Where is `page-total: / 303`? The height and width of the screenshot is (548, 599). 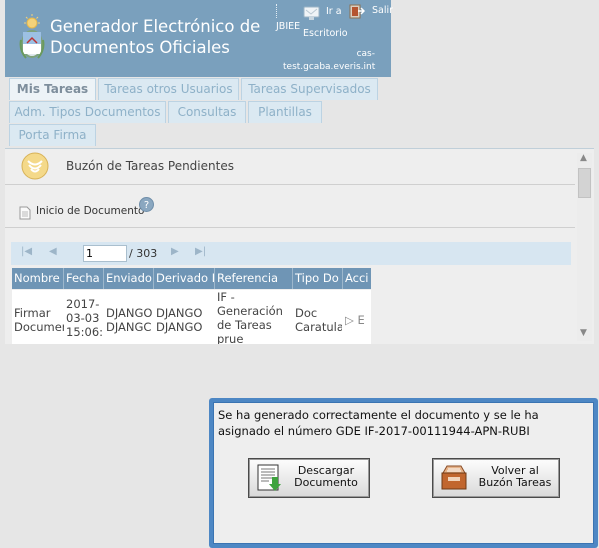
page-total: / 303 is located at coordinates (143, 253).